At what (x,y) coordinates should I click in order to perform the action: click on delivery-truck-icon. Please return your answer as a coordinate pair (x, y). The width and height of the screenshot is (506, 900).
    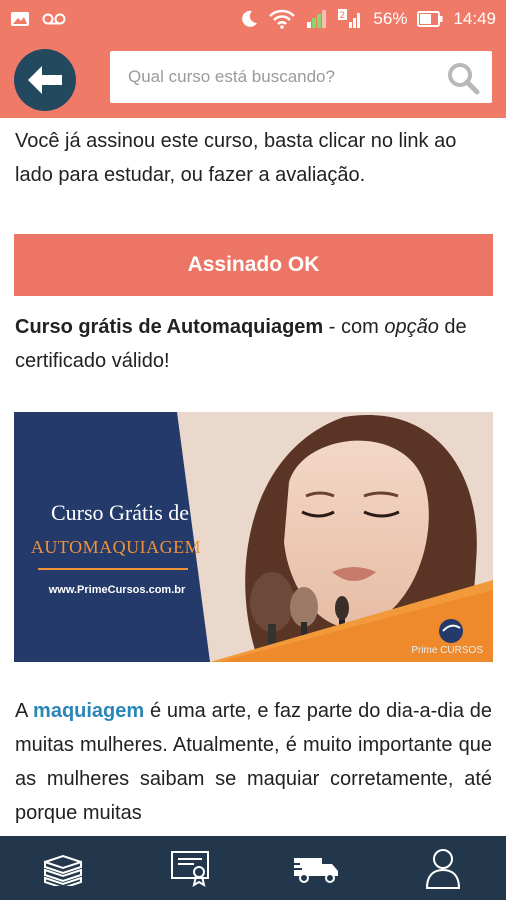
    Looking at the image, I should click on (315, 870).